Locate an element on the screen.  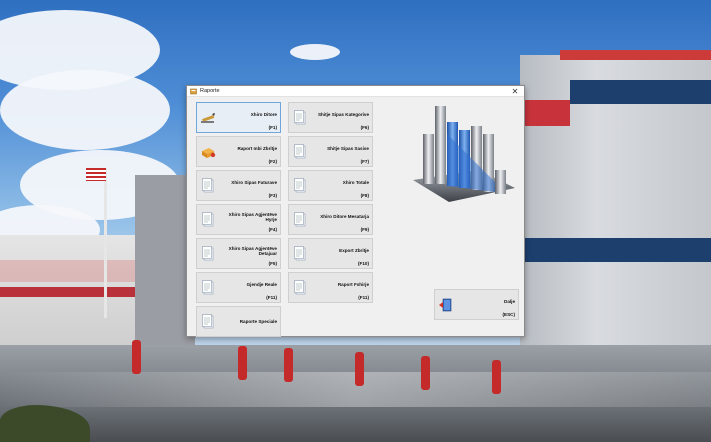
store-band is located at coordinates (70, 292).